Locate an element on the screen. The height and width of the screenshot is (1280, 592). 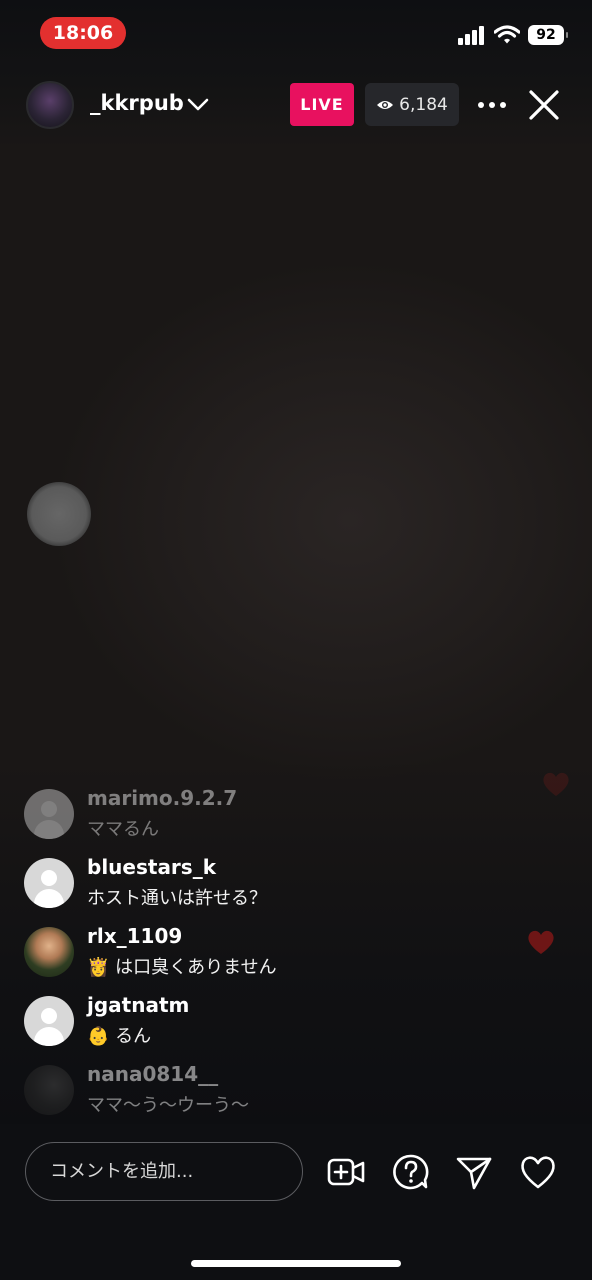
viewer-count-badge: 6,184 is located at coordinates (412, 104).